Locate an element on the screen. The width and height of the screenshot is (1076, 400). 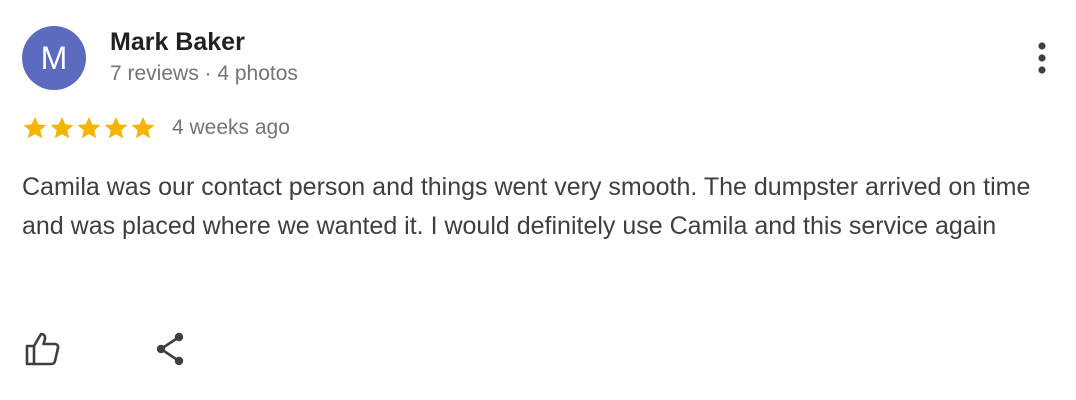
reviewer-meta: 7 reviews · 4 photos is located at coordinates (204, 73).